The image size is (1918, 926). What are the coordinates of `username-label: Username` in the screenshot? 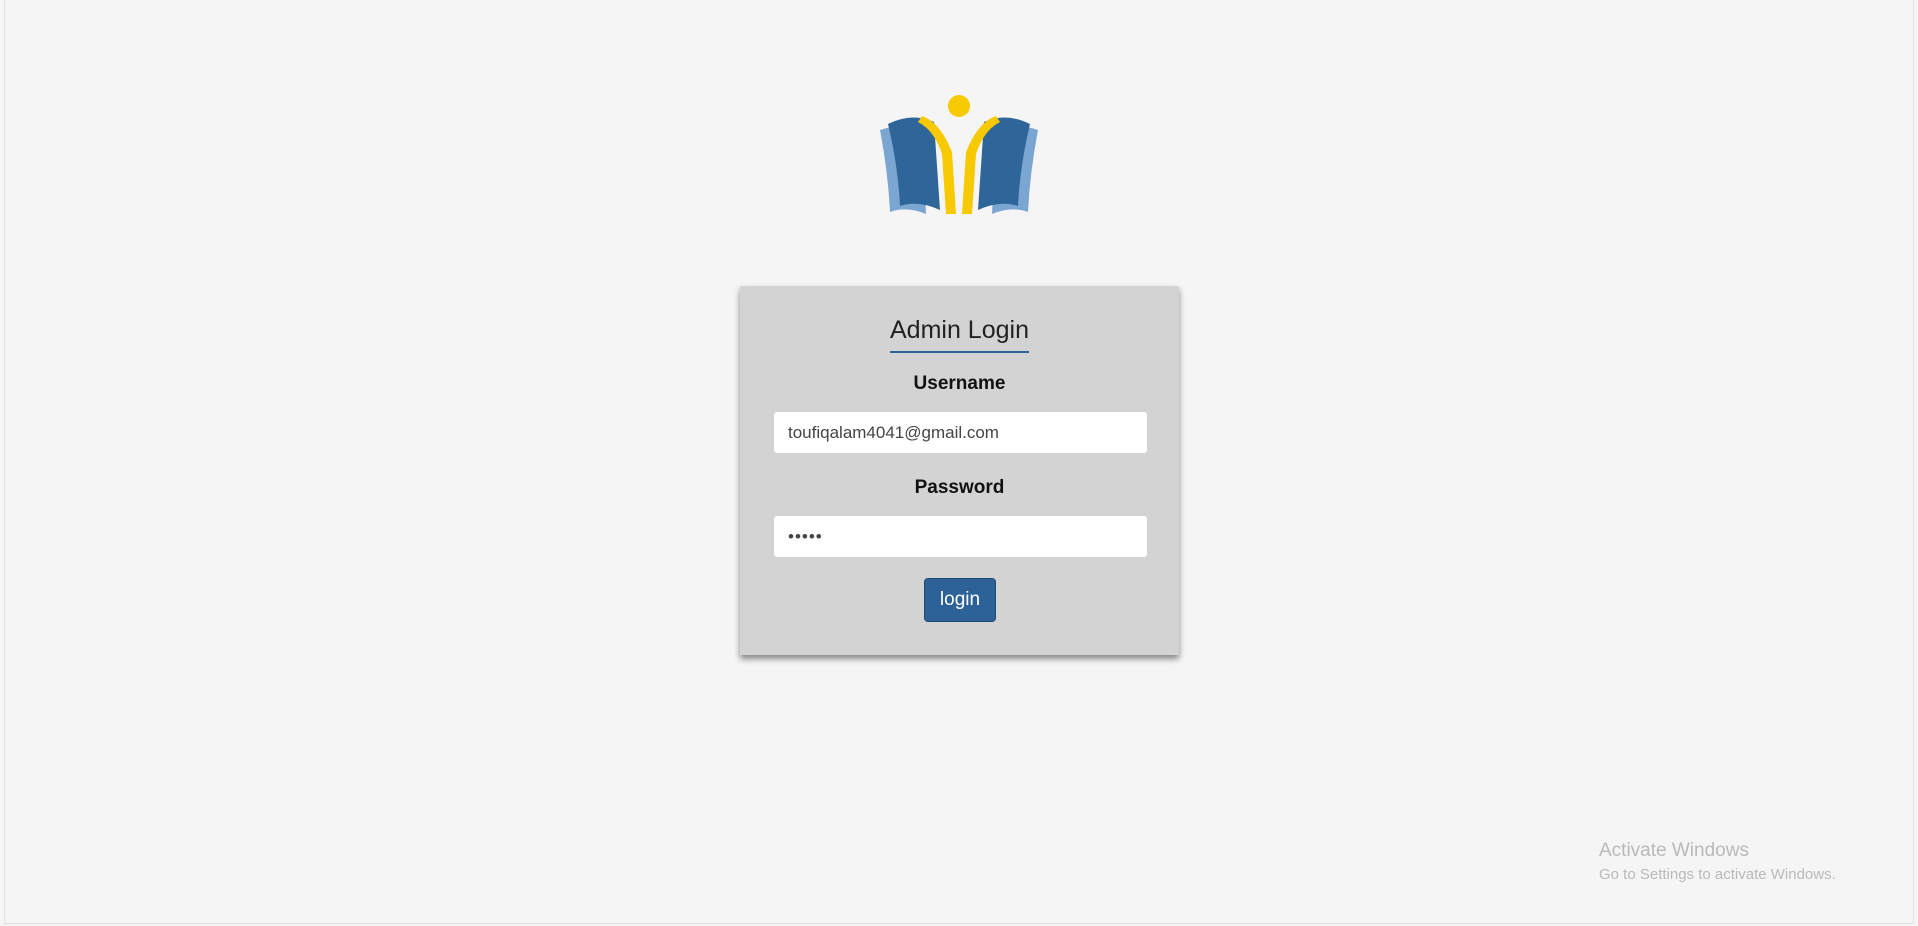 It's located at (959, 383).